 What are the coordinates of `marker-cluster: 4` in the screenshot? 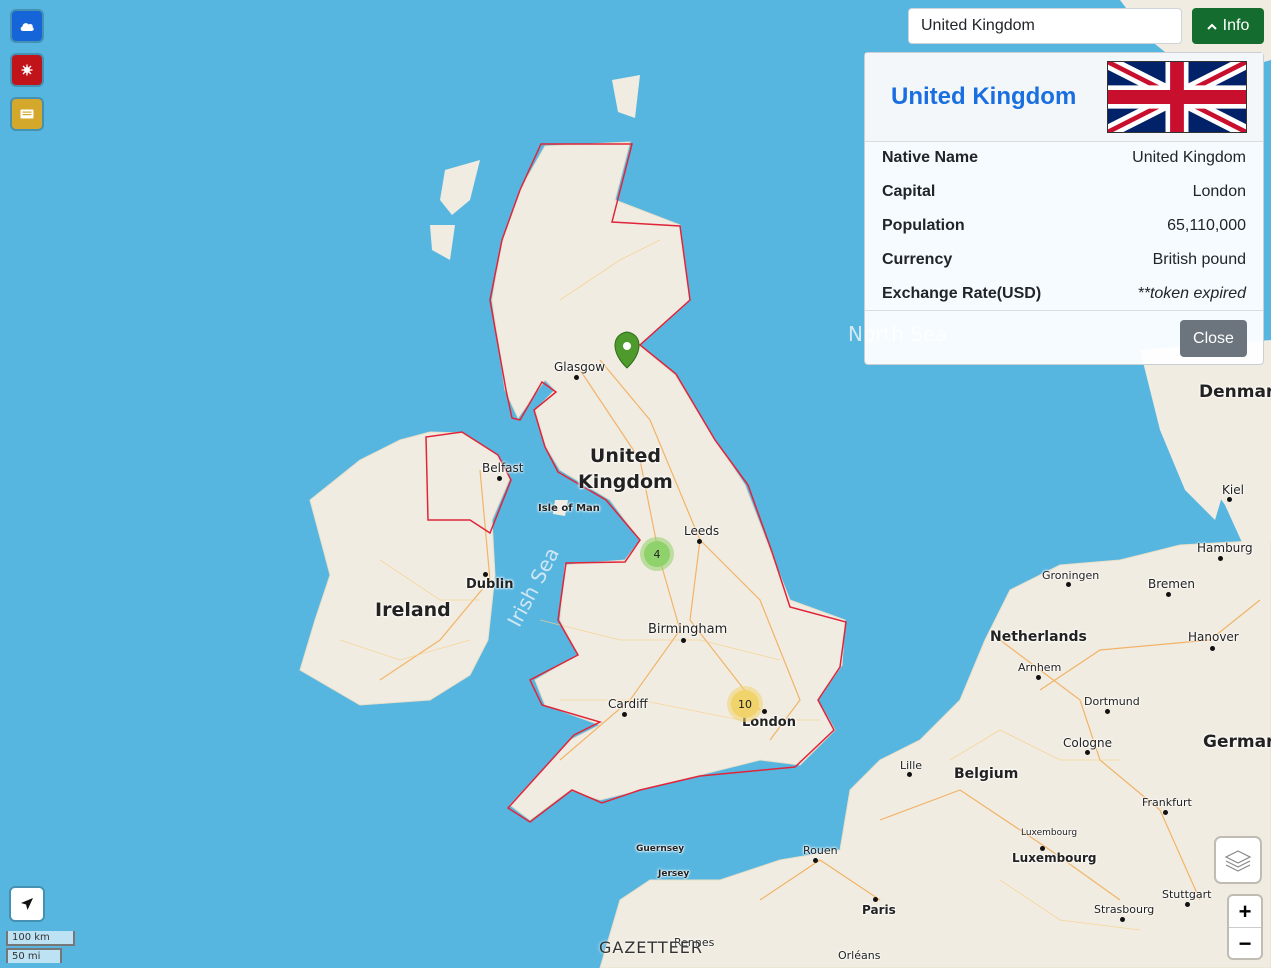 It's located at (657, 554).